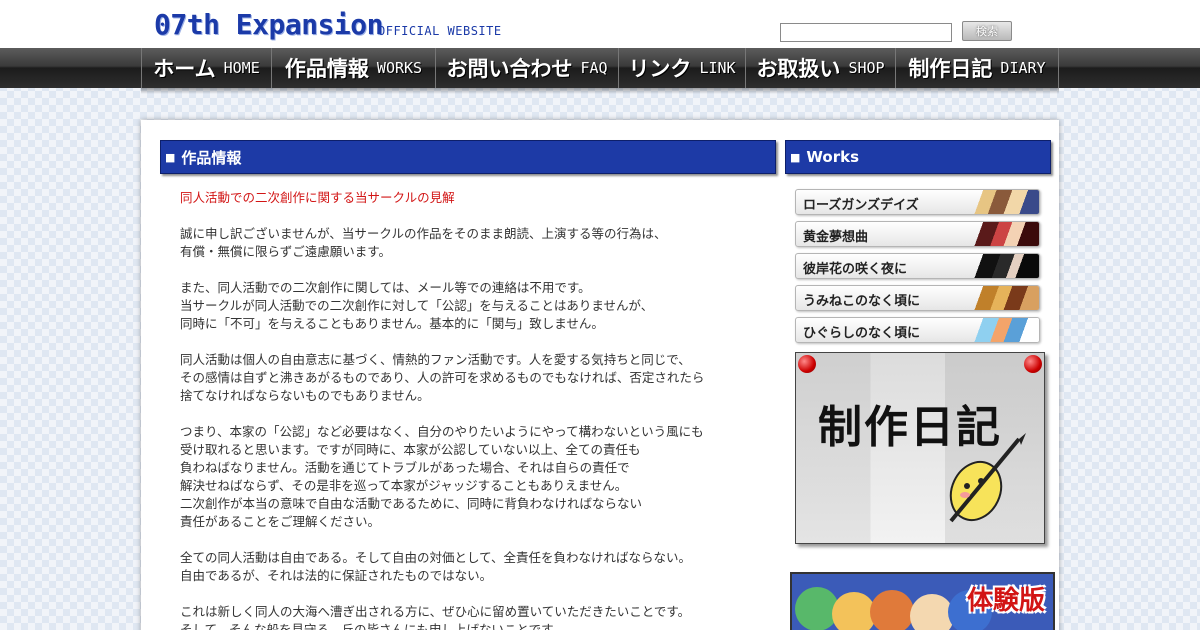 This screenshot has width=1200, height=630. Describe the element at coordinates (411, 503) in the screenshot. I see `text-line: 二次創作が本当の意味で自由な活動であるために、同時に背負わなければならない` at that location.